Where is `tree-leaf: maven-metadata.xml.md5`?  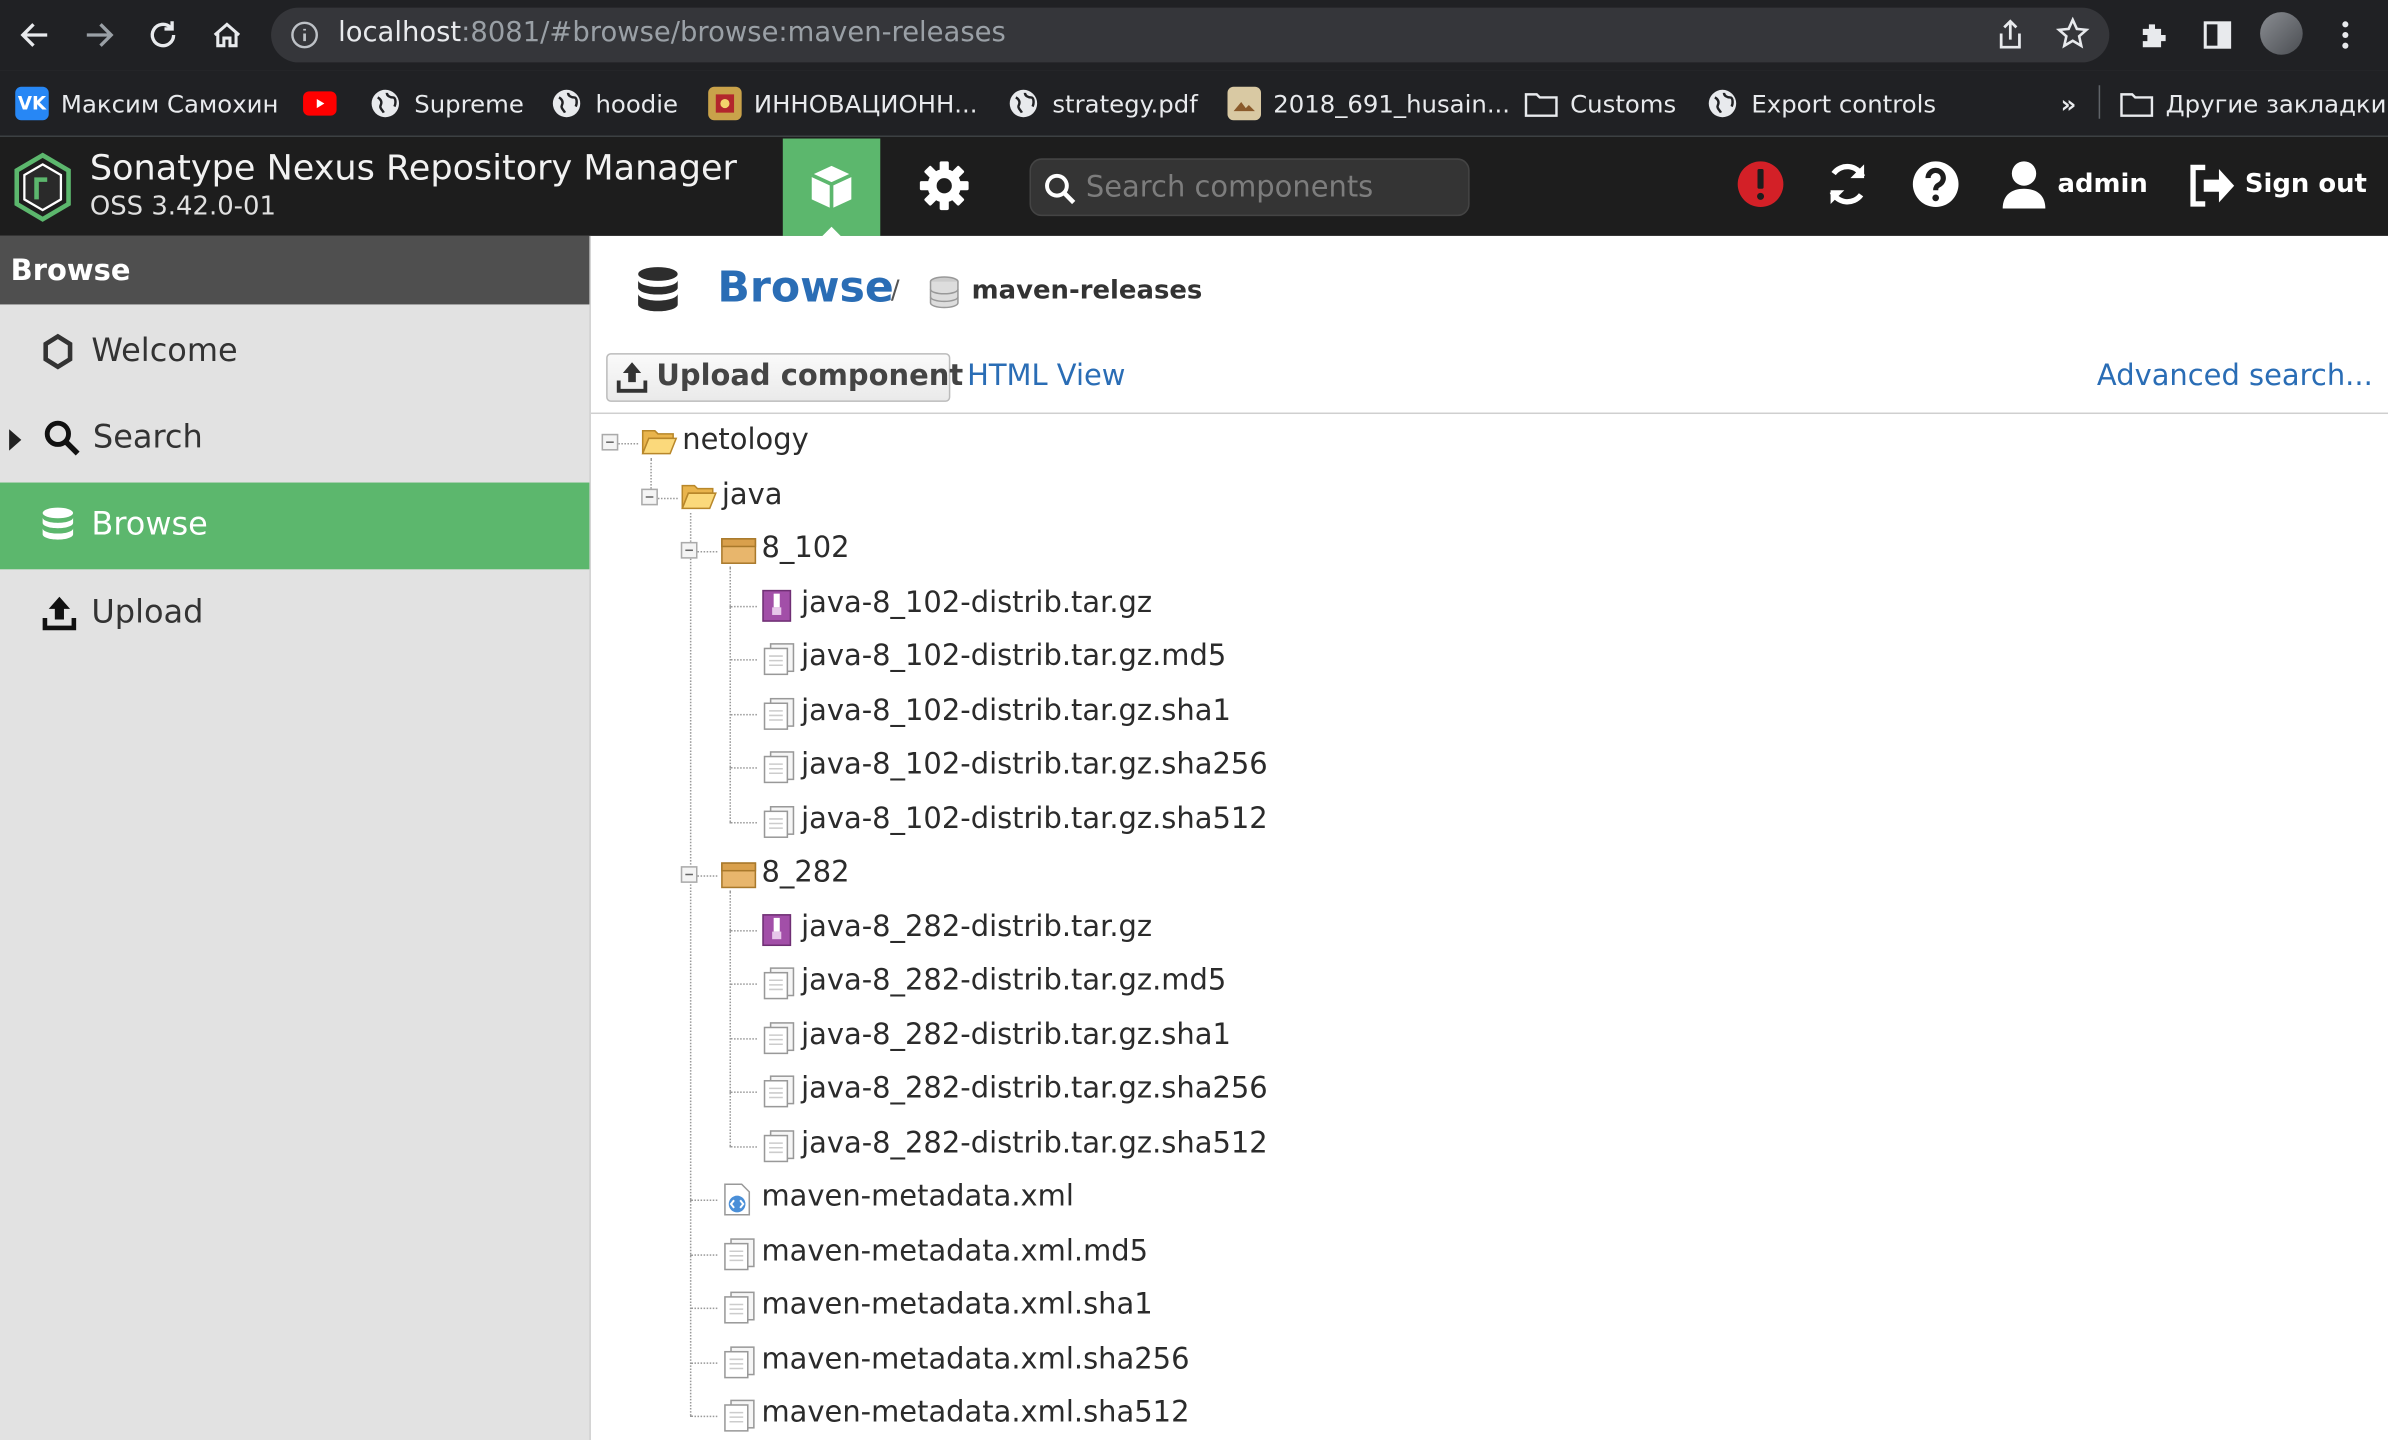
tree-leaf: maven-metadata.xml.md5 is located at coordinates (1493, 1252).